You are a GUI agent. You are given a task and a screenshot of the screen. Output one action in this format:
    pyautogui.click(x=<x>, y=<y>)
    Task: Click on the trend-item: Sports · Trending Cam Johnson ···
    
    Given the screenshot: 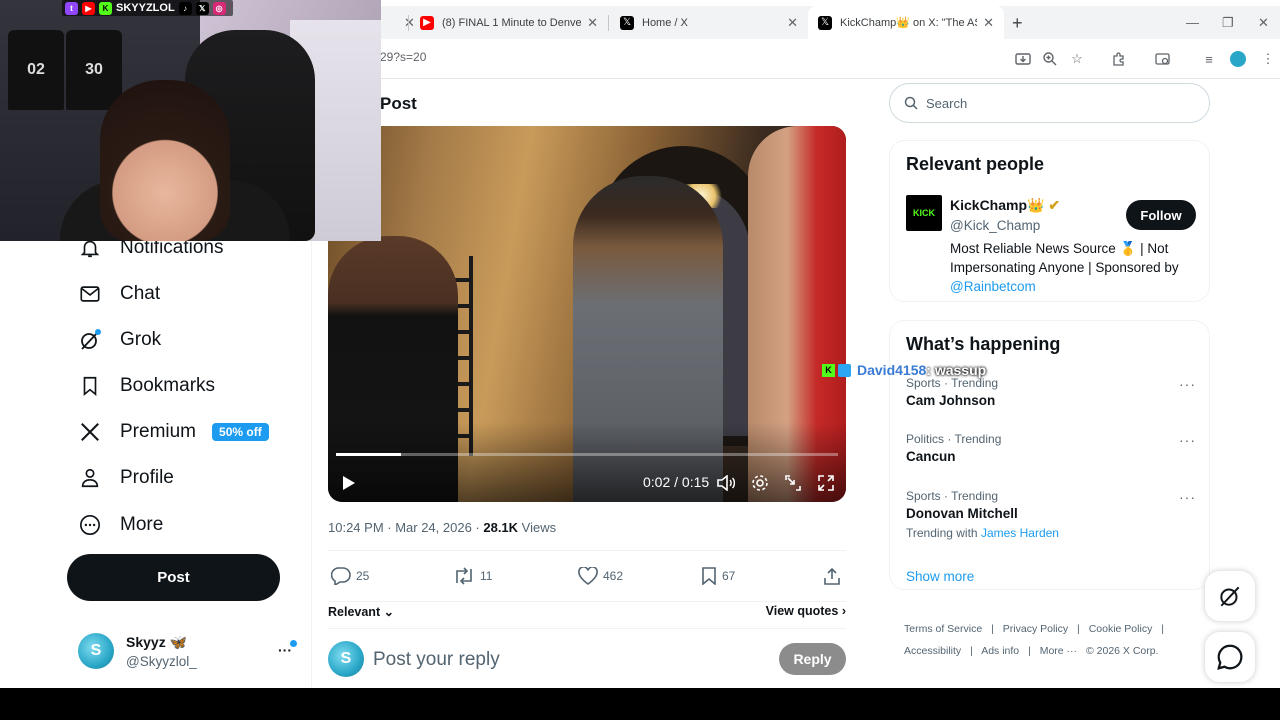 What is the action you would take?
    pyautogui.click(x=1051, y=392)
    